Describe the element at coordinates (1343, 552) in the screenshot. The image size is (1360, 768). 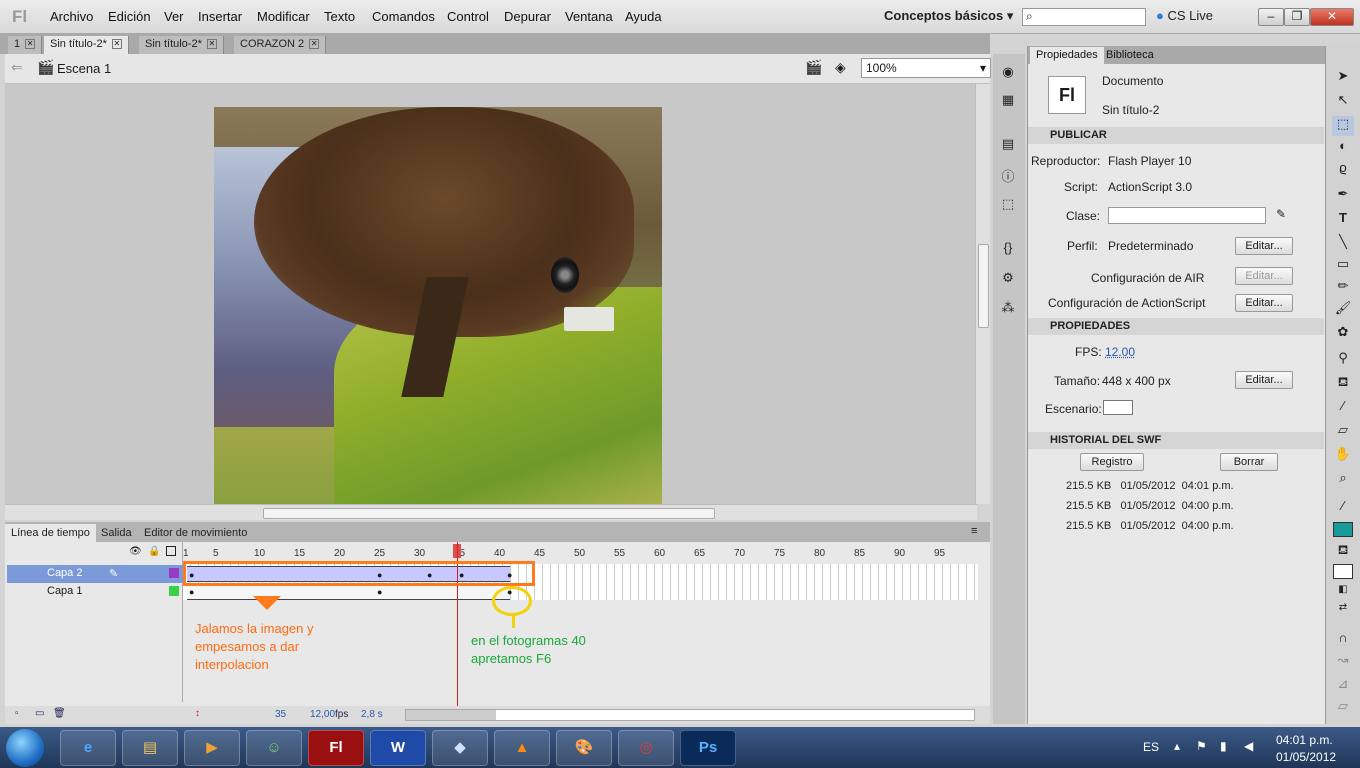
I see `fill-color-icon: ⛾` at that location.